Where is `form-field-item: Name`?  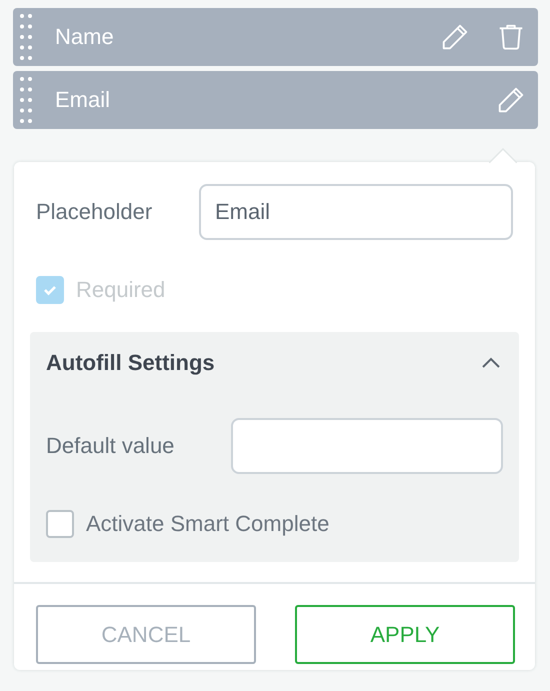
form-field-item: Name is located at coordinates (275, 37).